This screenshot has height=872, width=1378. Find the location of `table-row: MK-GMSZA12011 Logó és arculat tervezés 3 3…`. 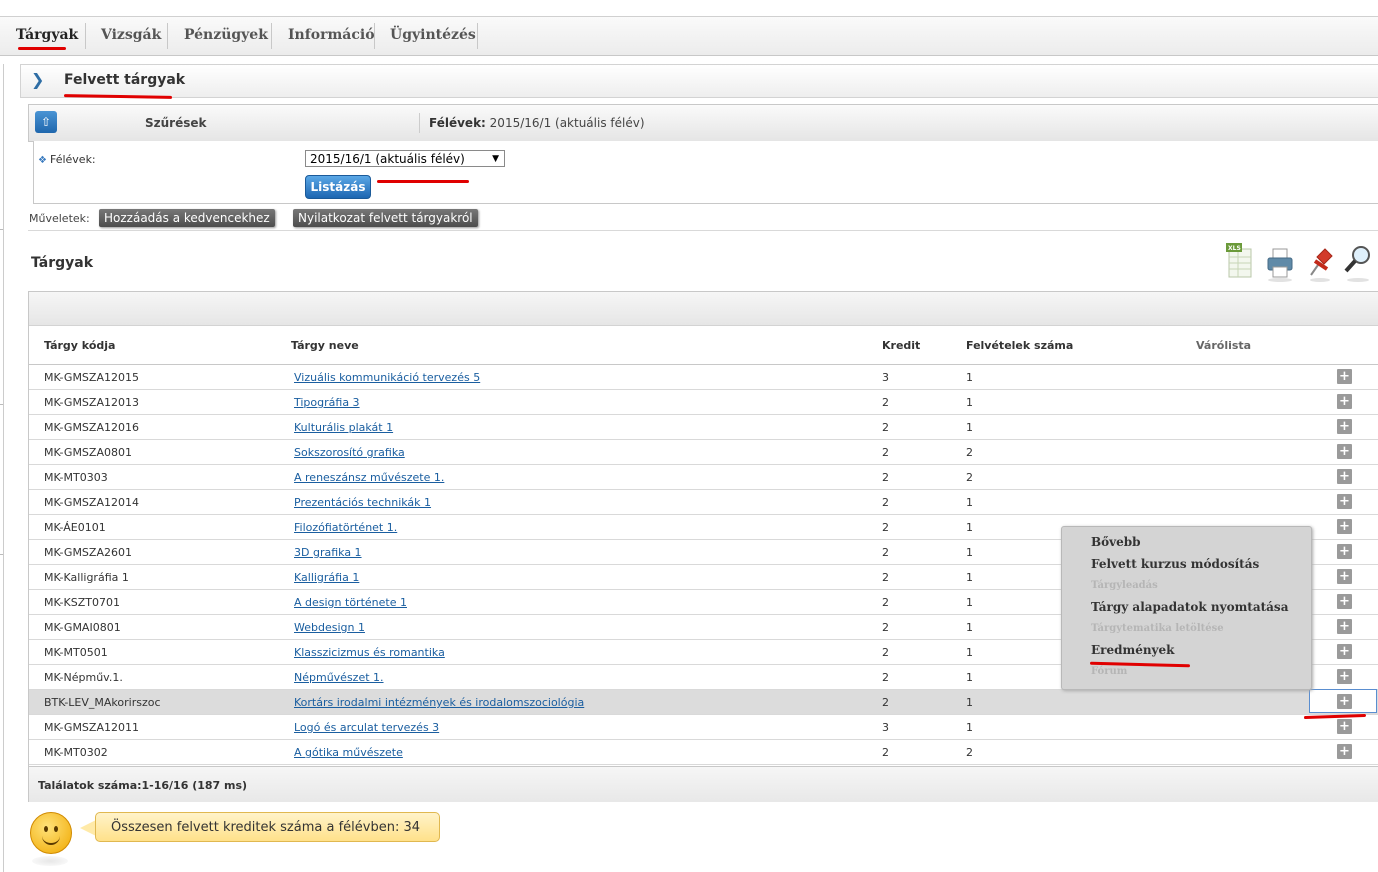

table-row: MK-GMSZA12011 Logó és arculat tervezés 3 3… is located at coordinates (703, 727).